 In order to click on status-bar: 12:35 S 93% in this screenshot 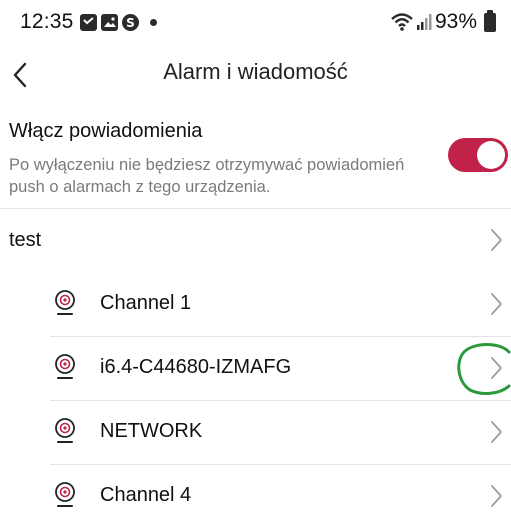, I will do `click(255, 23)`.